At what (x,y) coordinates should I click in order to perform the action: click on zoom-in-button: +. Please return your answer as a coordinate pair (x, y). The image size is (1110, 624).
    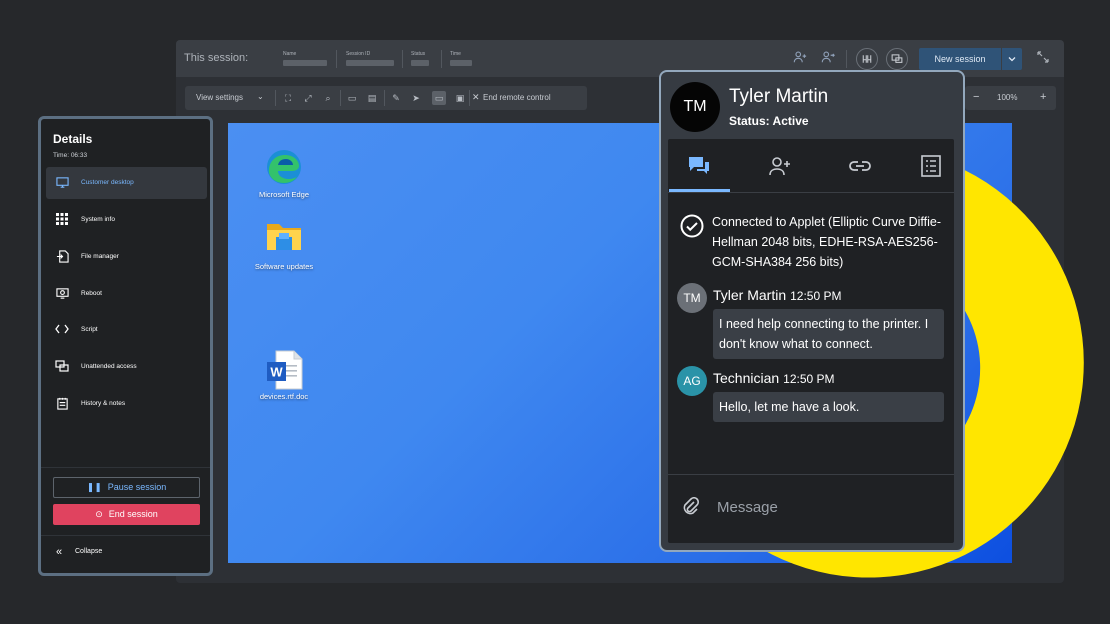
    Looking at the image, I should click on (1043, 97).